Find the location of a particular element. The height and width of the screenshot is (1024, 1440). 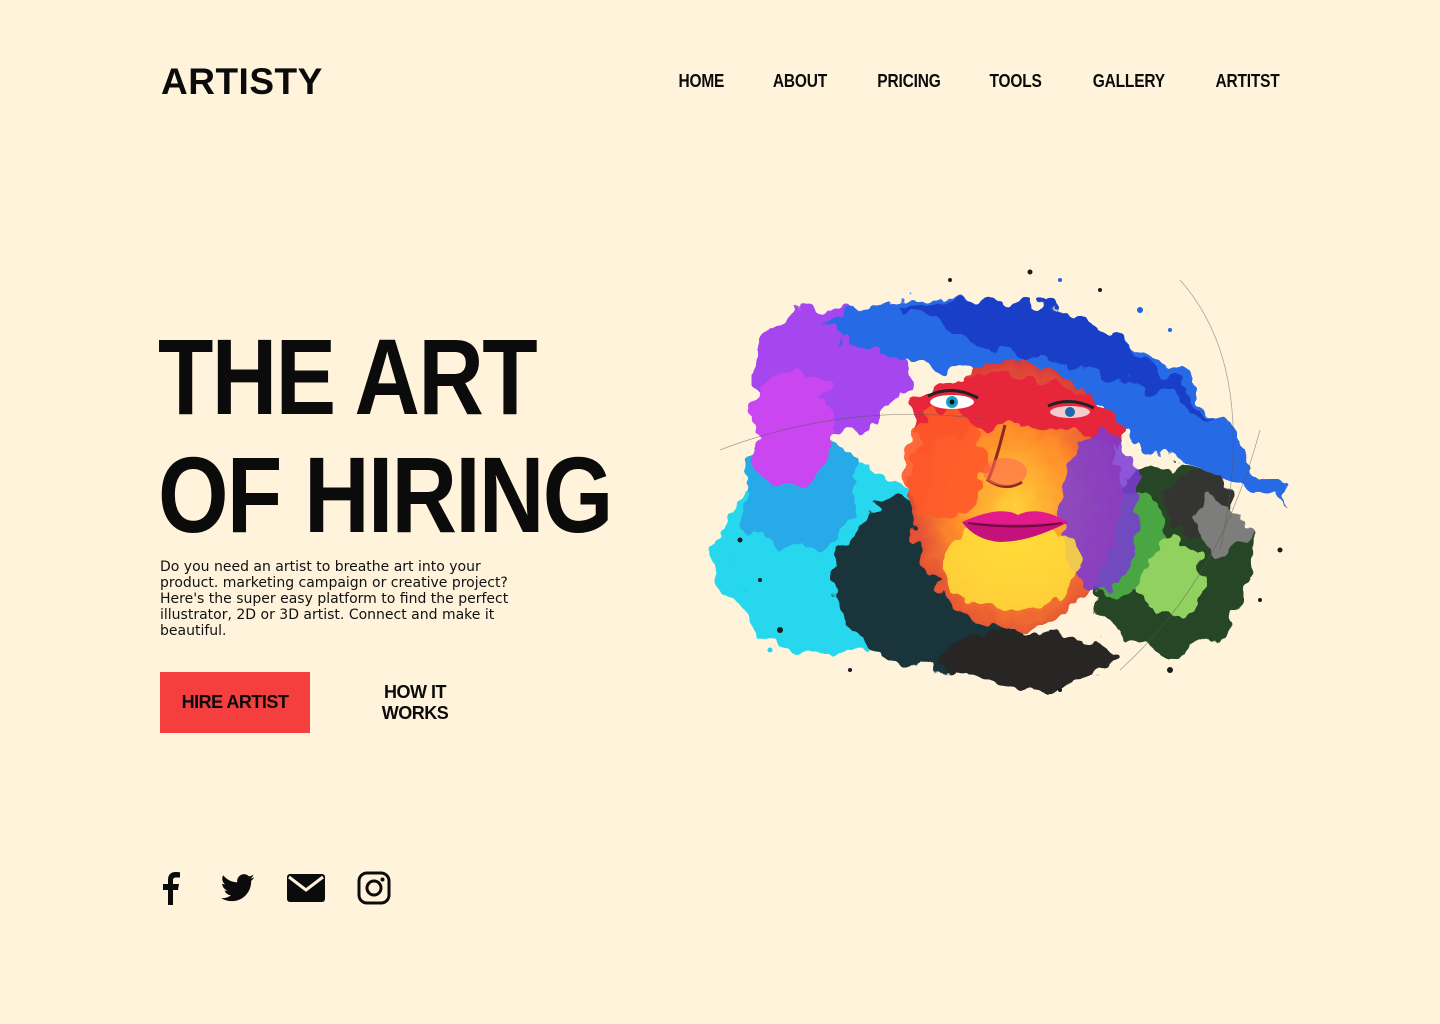

main-nav: HOME ABOUT PRICING TOOLS GALLERY ARTITST is located at coordinates (955, 81).